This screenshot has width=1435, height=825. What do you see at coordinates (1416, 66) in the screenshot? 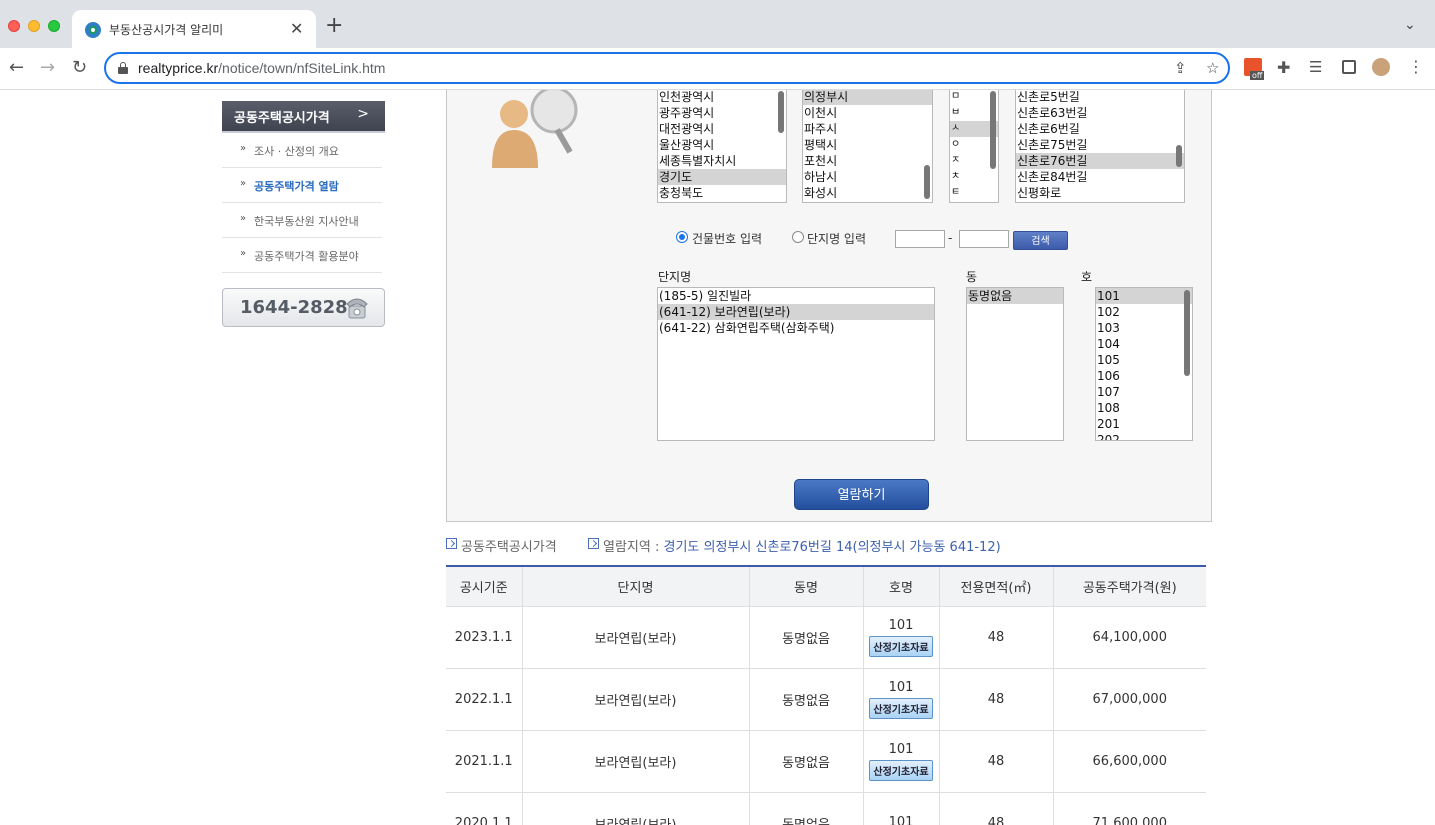
I see `browser-menu-icon: ⋮` at bounding box center [1416, 66].